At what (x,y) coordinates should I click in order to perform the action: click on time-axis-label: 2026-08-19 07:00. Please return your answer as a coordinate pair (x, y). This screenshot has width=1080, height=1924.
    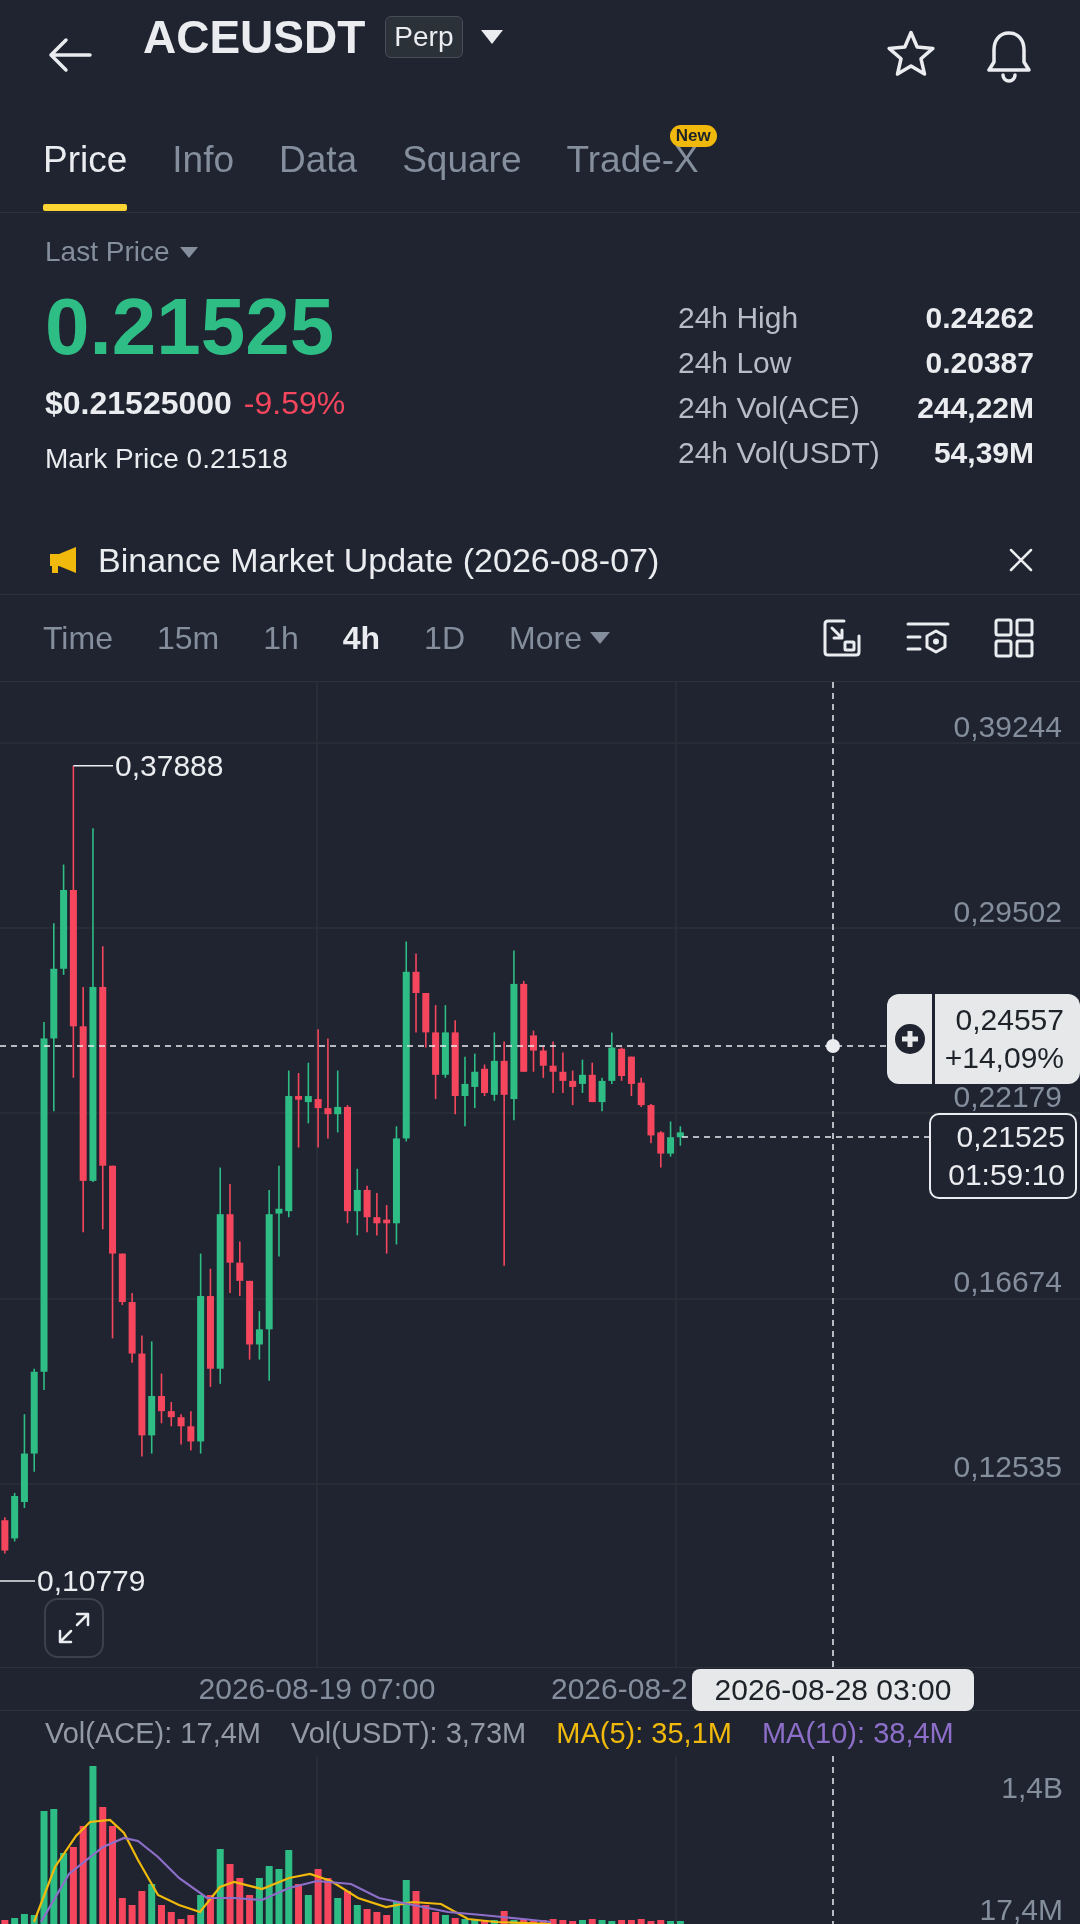
    Looking at the image, I should click on (317, 1689).